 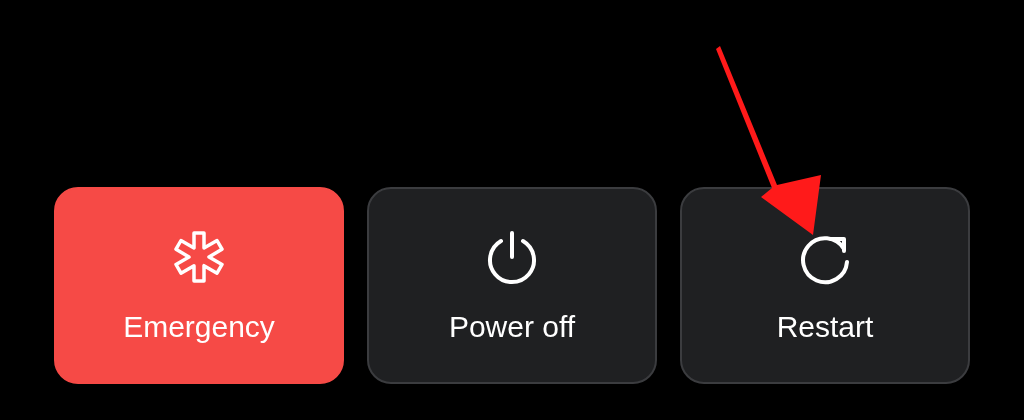 I want to click on emergency-button: Emergency, so click(x=199, y=285).